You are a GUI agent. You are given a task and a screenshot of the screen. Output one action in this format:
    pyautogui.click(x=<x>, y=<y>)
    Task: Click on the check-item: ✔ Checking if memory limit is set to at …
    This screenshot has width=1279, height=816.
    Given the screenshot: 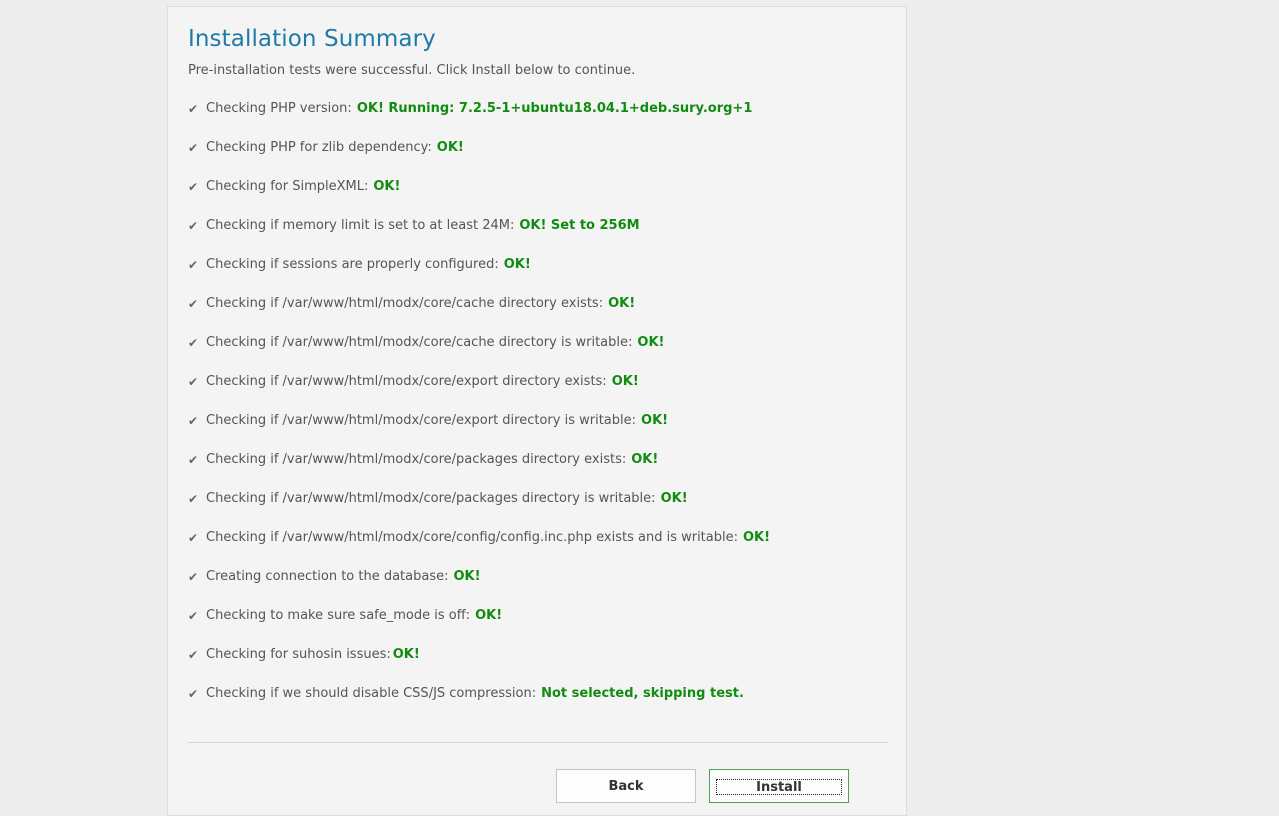 What is the action you would take?
    pyautogui.click(x=479, y=236)
    